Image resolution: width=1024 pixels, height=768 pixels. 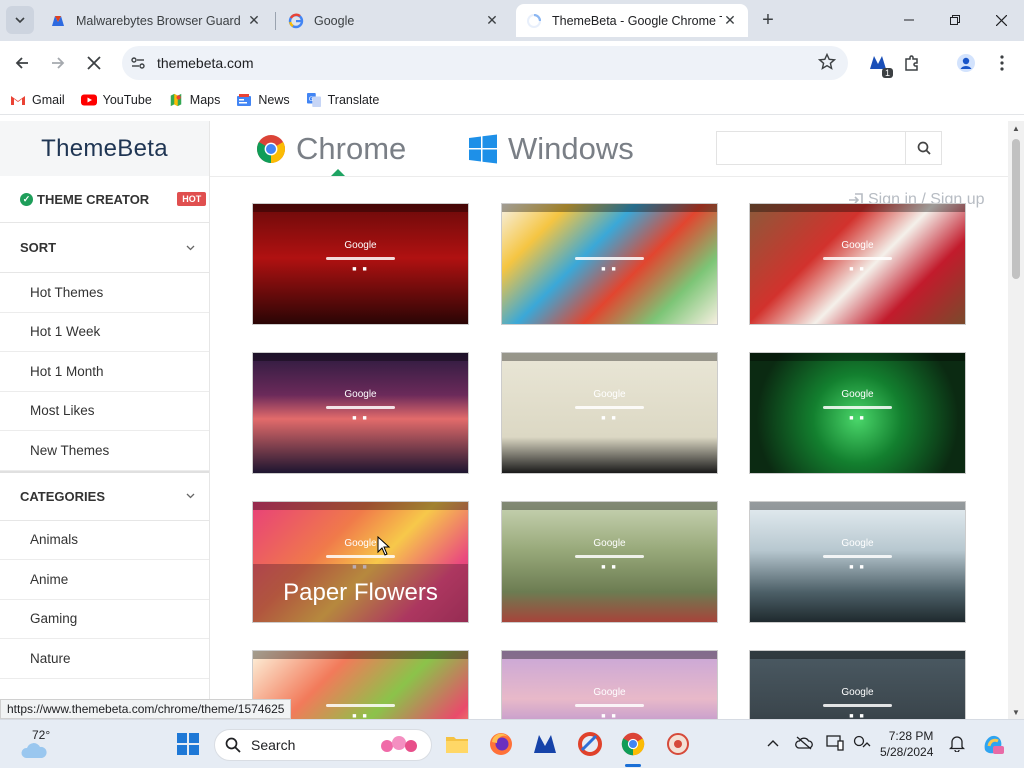 What do you see at coordinates (1016, 420) in the screenshot?
I see `page-scrollbar: ▲ ▼` at bounding box center [1016, 420].